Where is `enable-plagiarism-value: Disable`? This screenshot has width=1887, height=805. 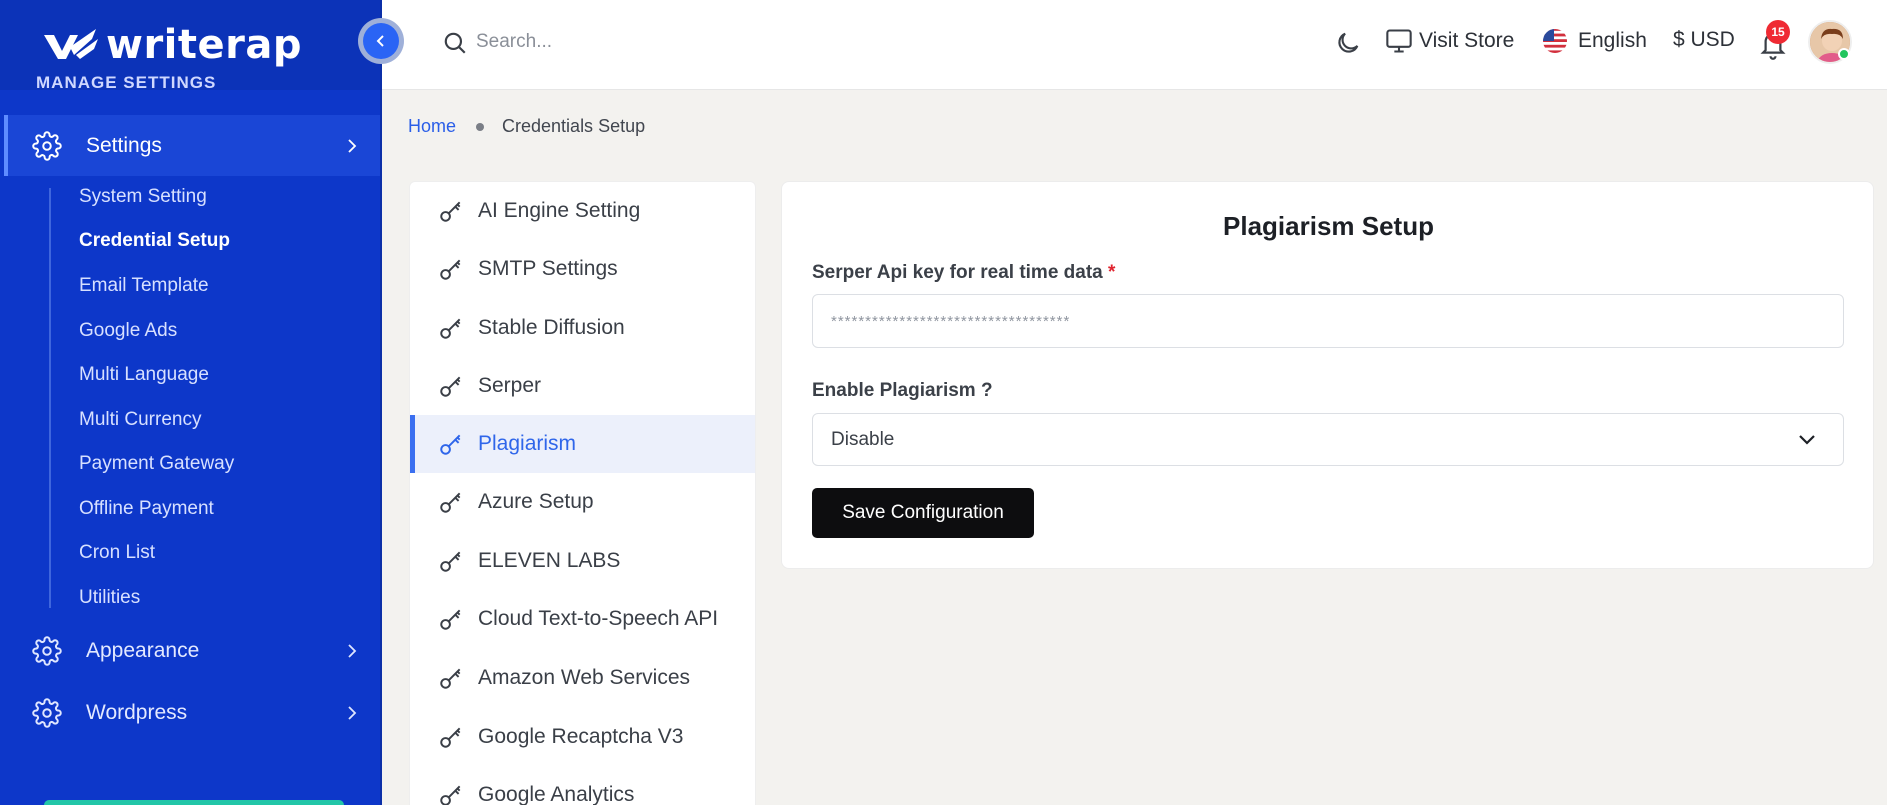 enable-plagiarism-value: Disable is located at coordinates (863, 439).